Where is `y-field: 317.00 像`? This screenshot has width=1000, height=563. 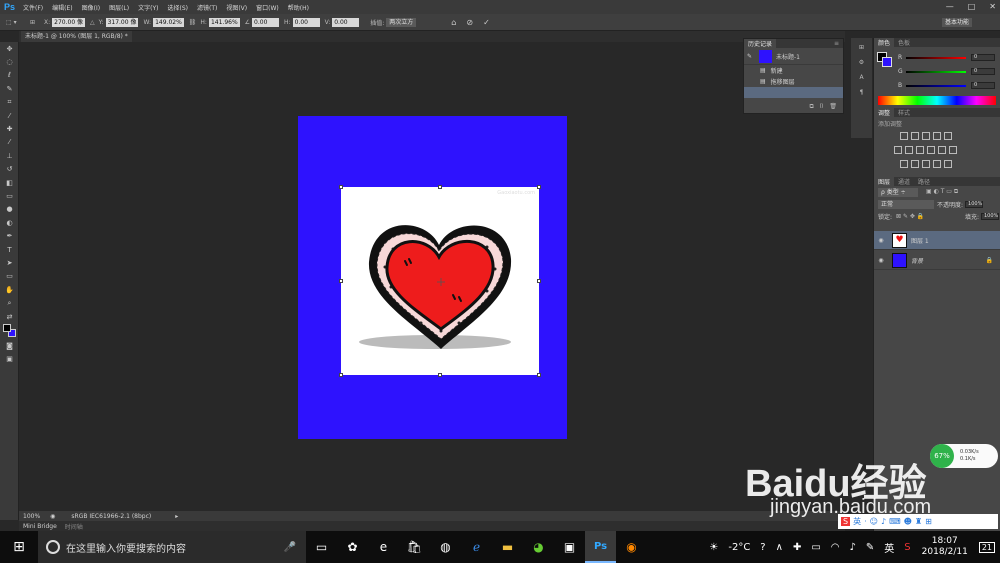
y-field: 317.00 像 is located at coordinates (122, 22).